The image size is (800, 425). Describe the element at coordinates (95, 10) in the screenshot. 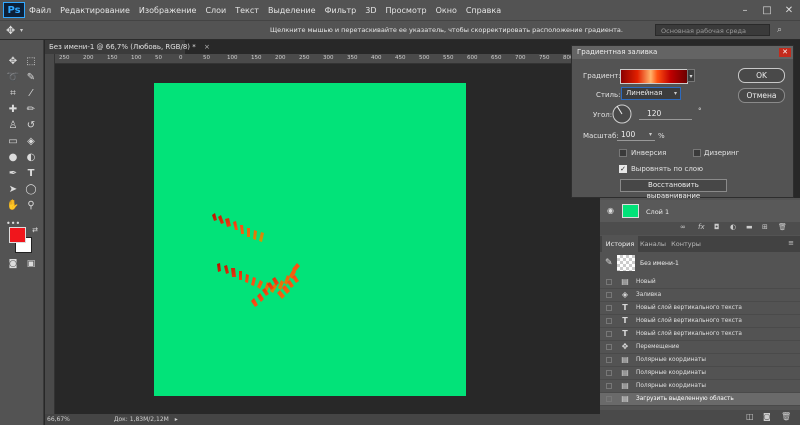

I see `menu-edit: Редактирование` at that location.